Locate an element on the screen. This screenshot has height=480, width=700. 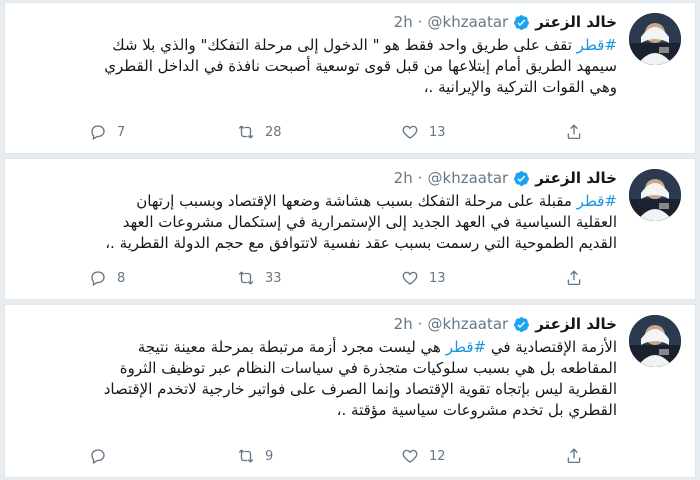
retweet-count: 33 is located at coordinates (273, 278).